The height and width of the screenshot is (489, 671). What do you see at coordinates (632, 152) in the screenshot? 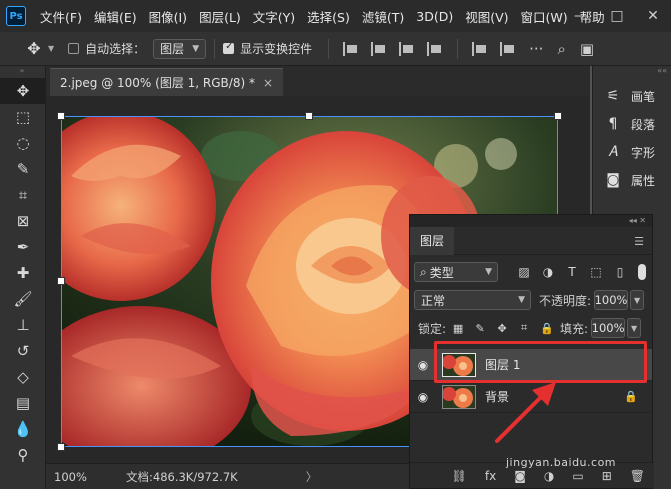
I see `dock-glyphs: 𝐴 字形` at bounding box center [632, 152].